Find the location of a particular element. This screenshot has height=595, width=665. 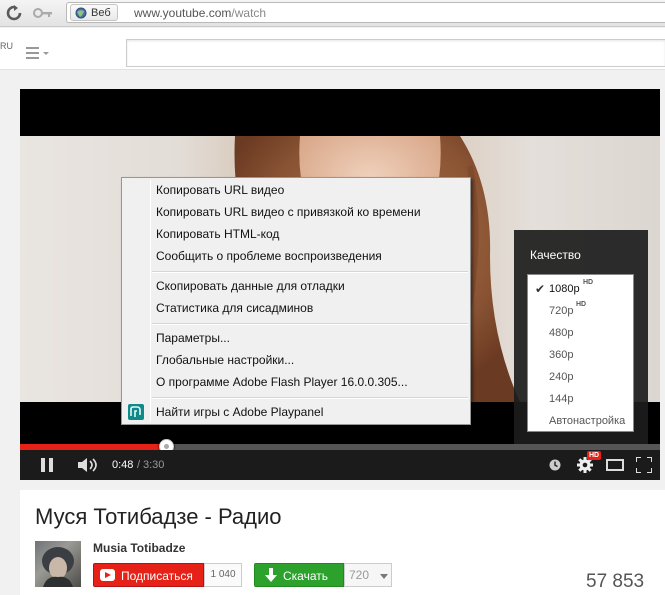

quality-option-1080p: ✔ 1080p HD is located at coordinates (580, 289).